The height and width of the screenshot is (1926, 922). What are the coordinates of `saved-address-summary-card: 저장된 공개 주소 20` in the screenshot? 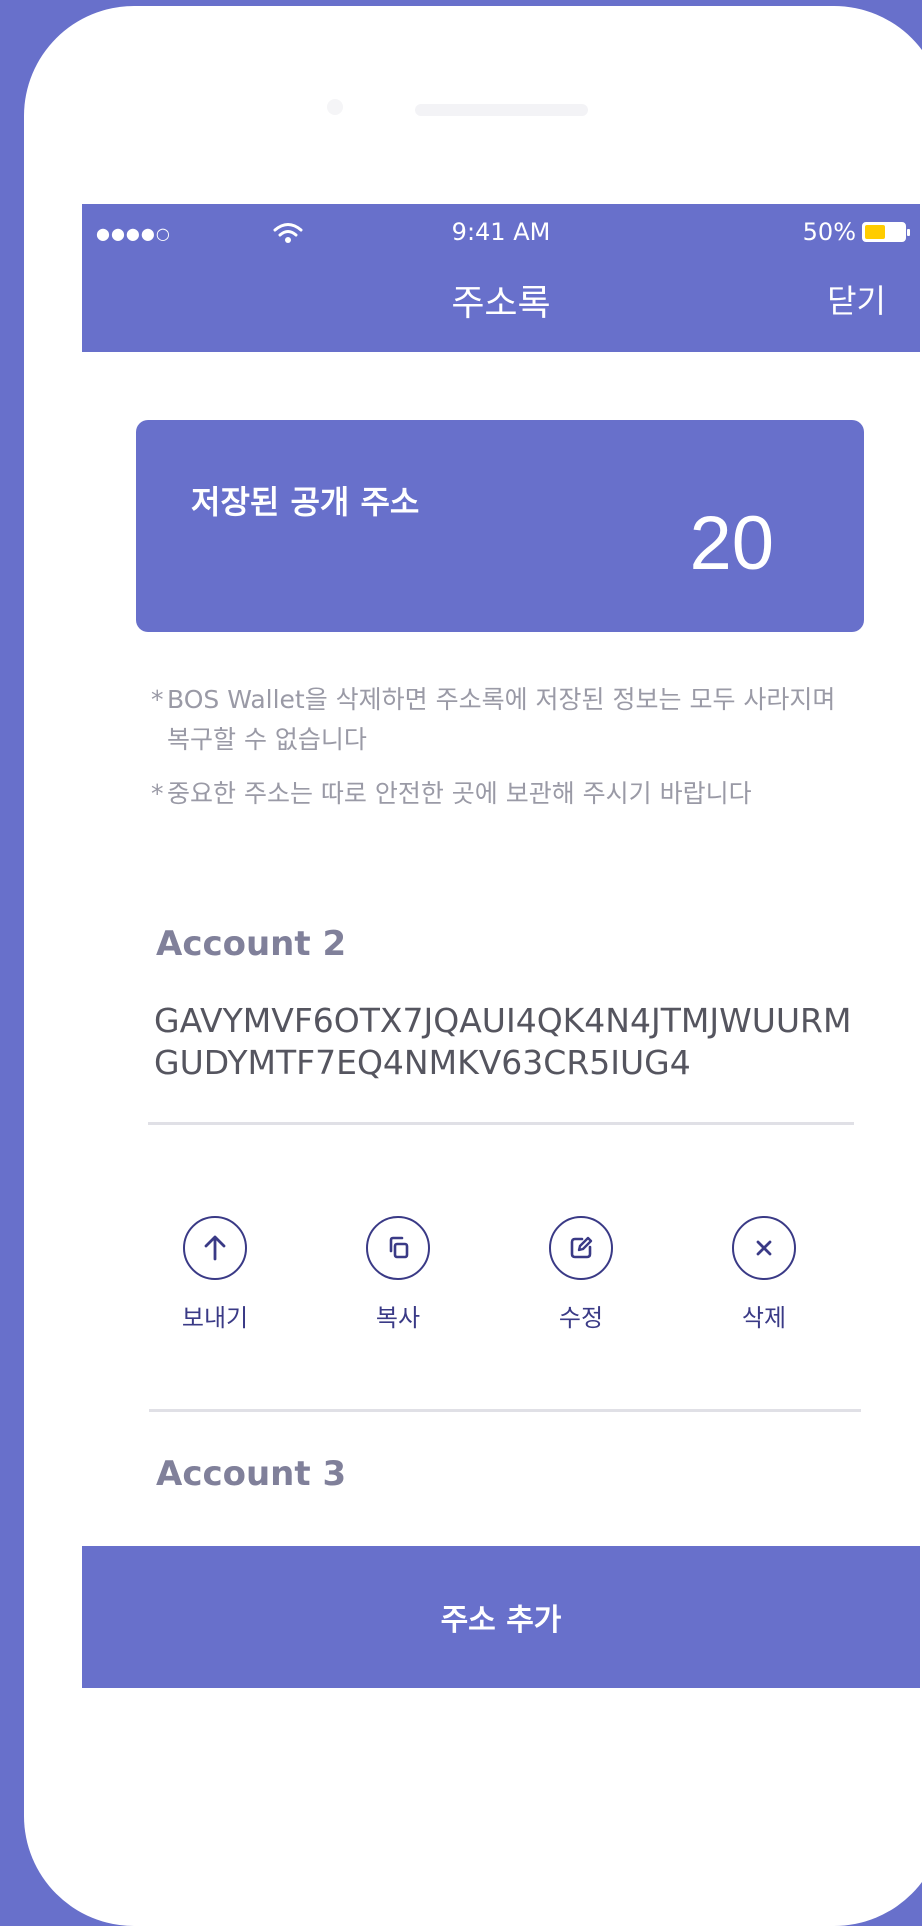 It's located at (500, 526).